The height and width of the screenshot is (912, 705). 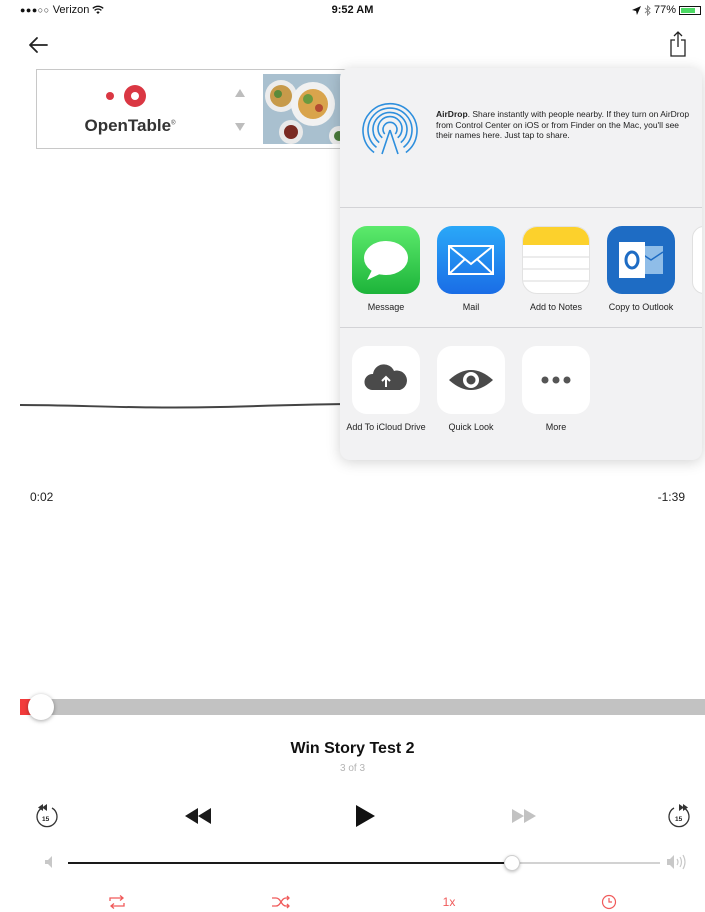 I want to click on sleep-timer-button, so click(x=609, y=902).